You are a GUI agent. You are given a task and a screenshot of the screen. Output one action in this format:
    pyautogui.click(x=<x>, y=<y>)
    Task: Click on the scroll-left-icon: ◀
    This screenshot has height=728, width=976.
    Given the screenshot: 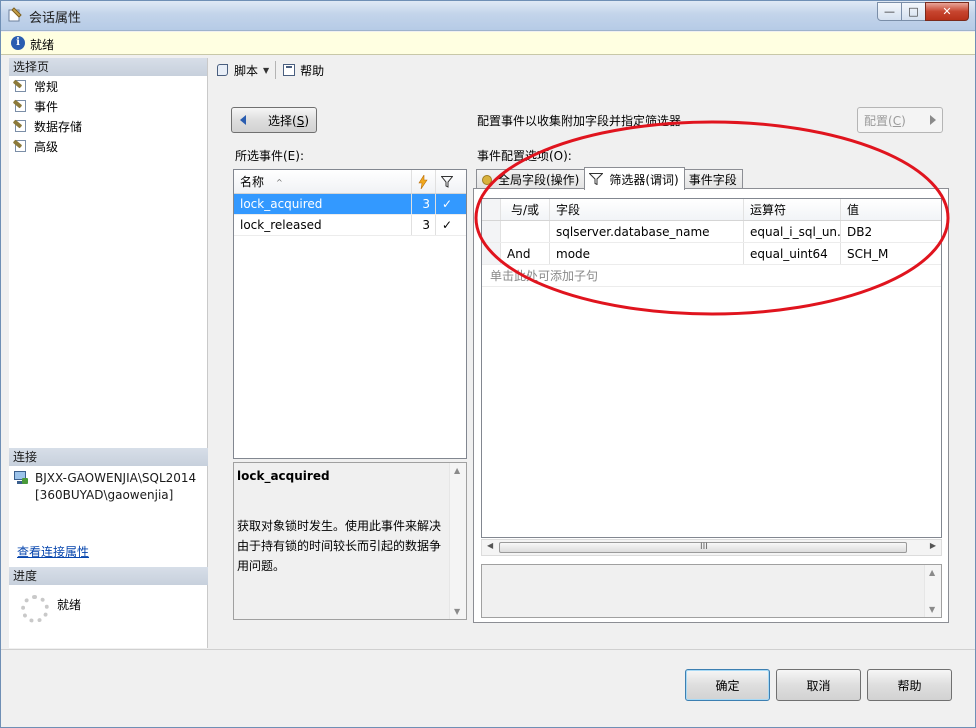 What is the action you would take?
    pyautogui.click(x=490, y=545)
    